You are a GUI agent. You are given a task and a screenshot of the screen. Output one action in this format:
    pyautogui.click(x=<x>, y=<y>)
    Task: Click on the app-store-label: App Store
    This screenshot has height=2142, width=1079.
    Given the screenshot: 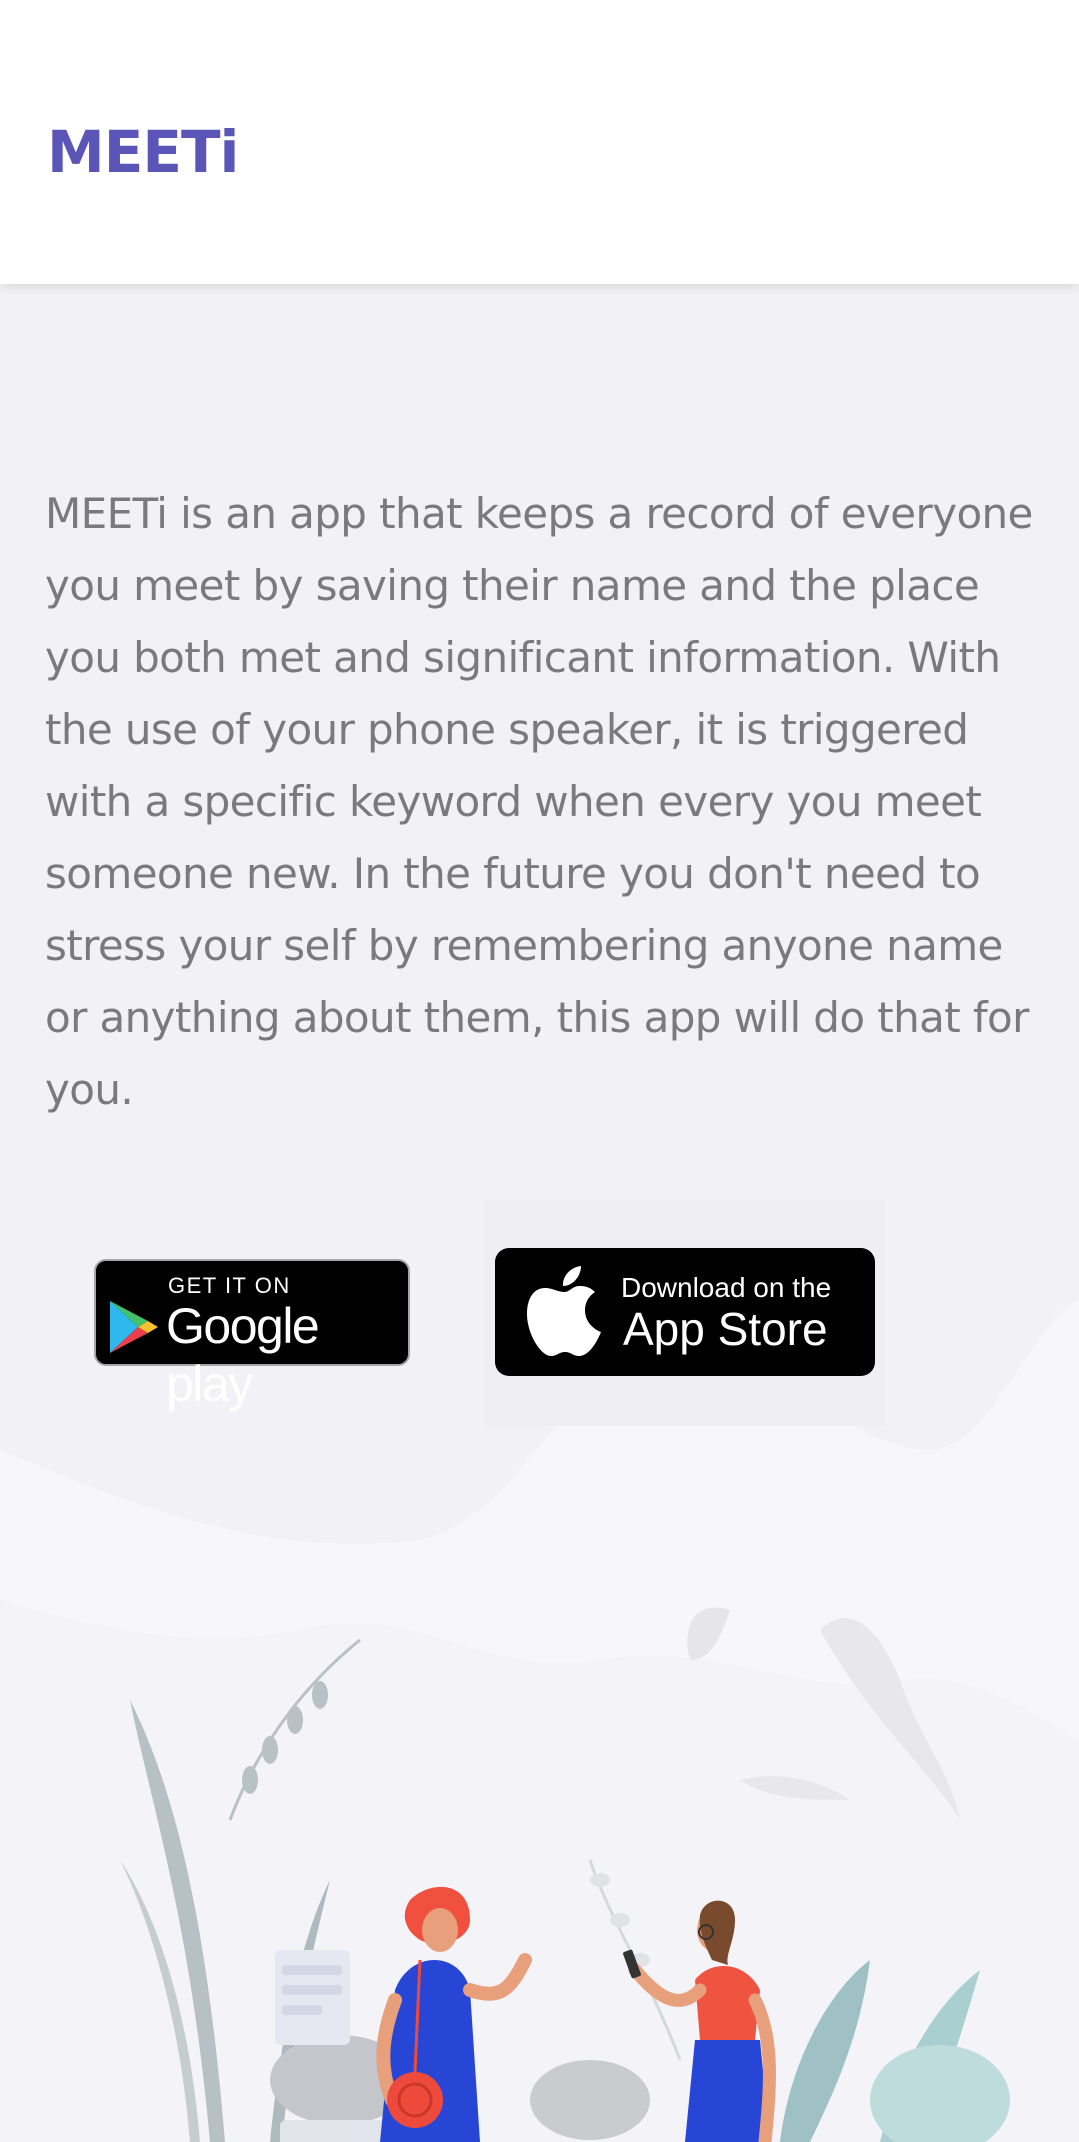 What is the action you would take?
    pyautogui.click(x=725, y=1329)
    